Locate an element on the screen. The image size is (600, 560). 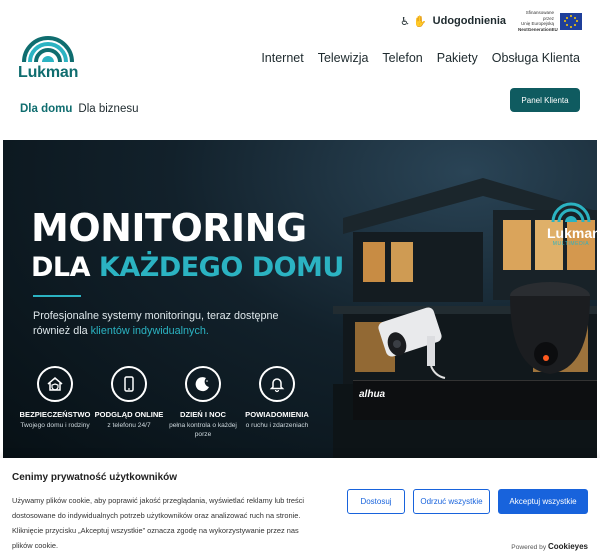
nav-item-internet: Internet is located at coordinates (282, 58).